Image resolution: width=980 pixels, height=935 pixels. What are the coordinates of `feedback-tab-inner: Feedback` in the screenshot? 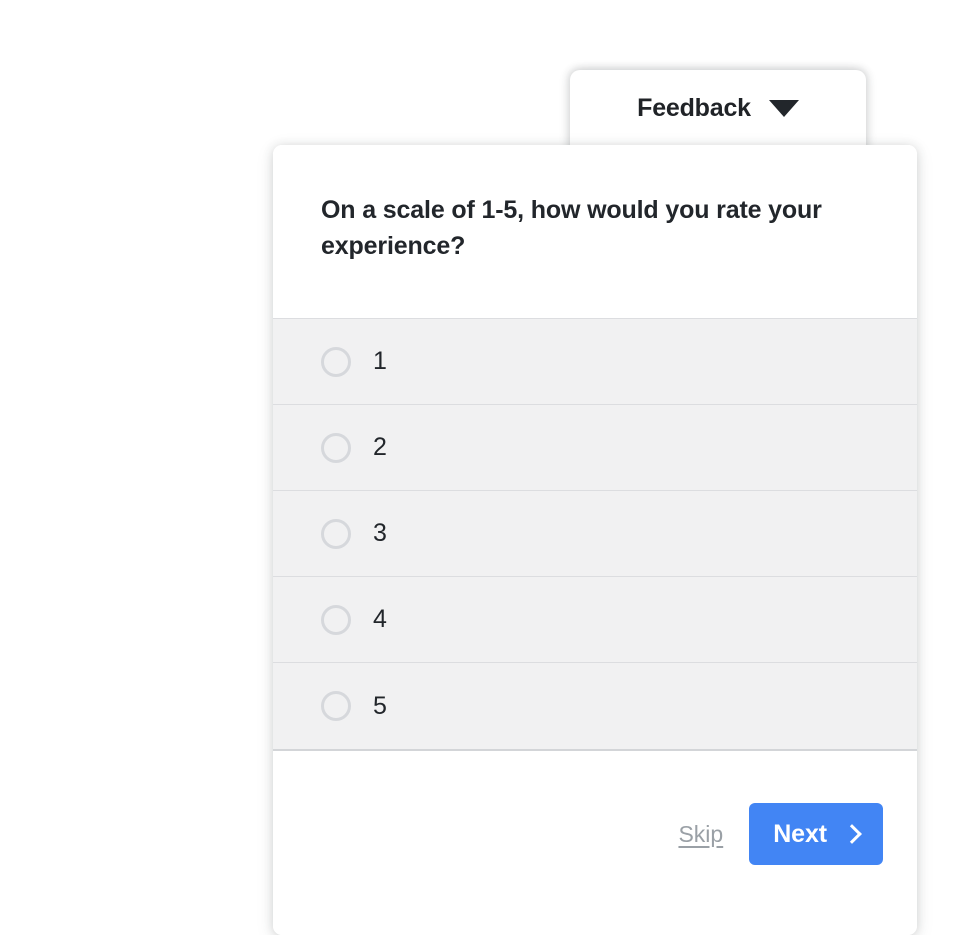 It's located at (718, 108).